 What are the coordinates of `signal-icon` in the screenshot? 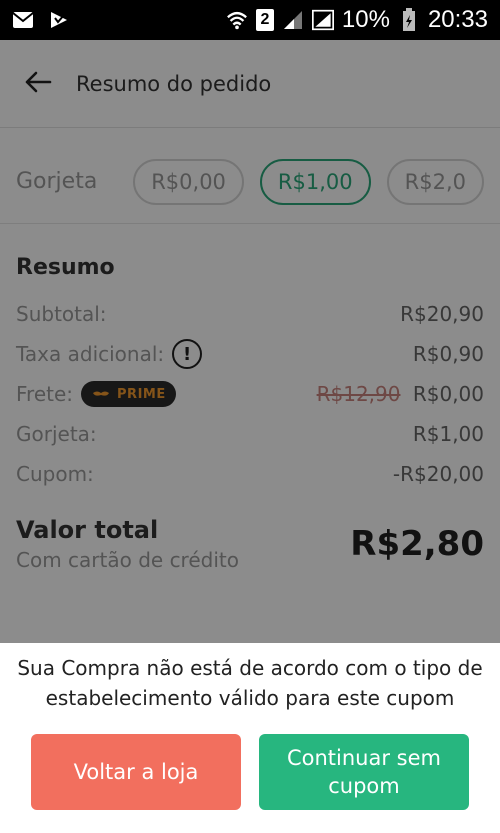 It's located at (293, 20).